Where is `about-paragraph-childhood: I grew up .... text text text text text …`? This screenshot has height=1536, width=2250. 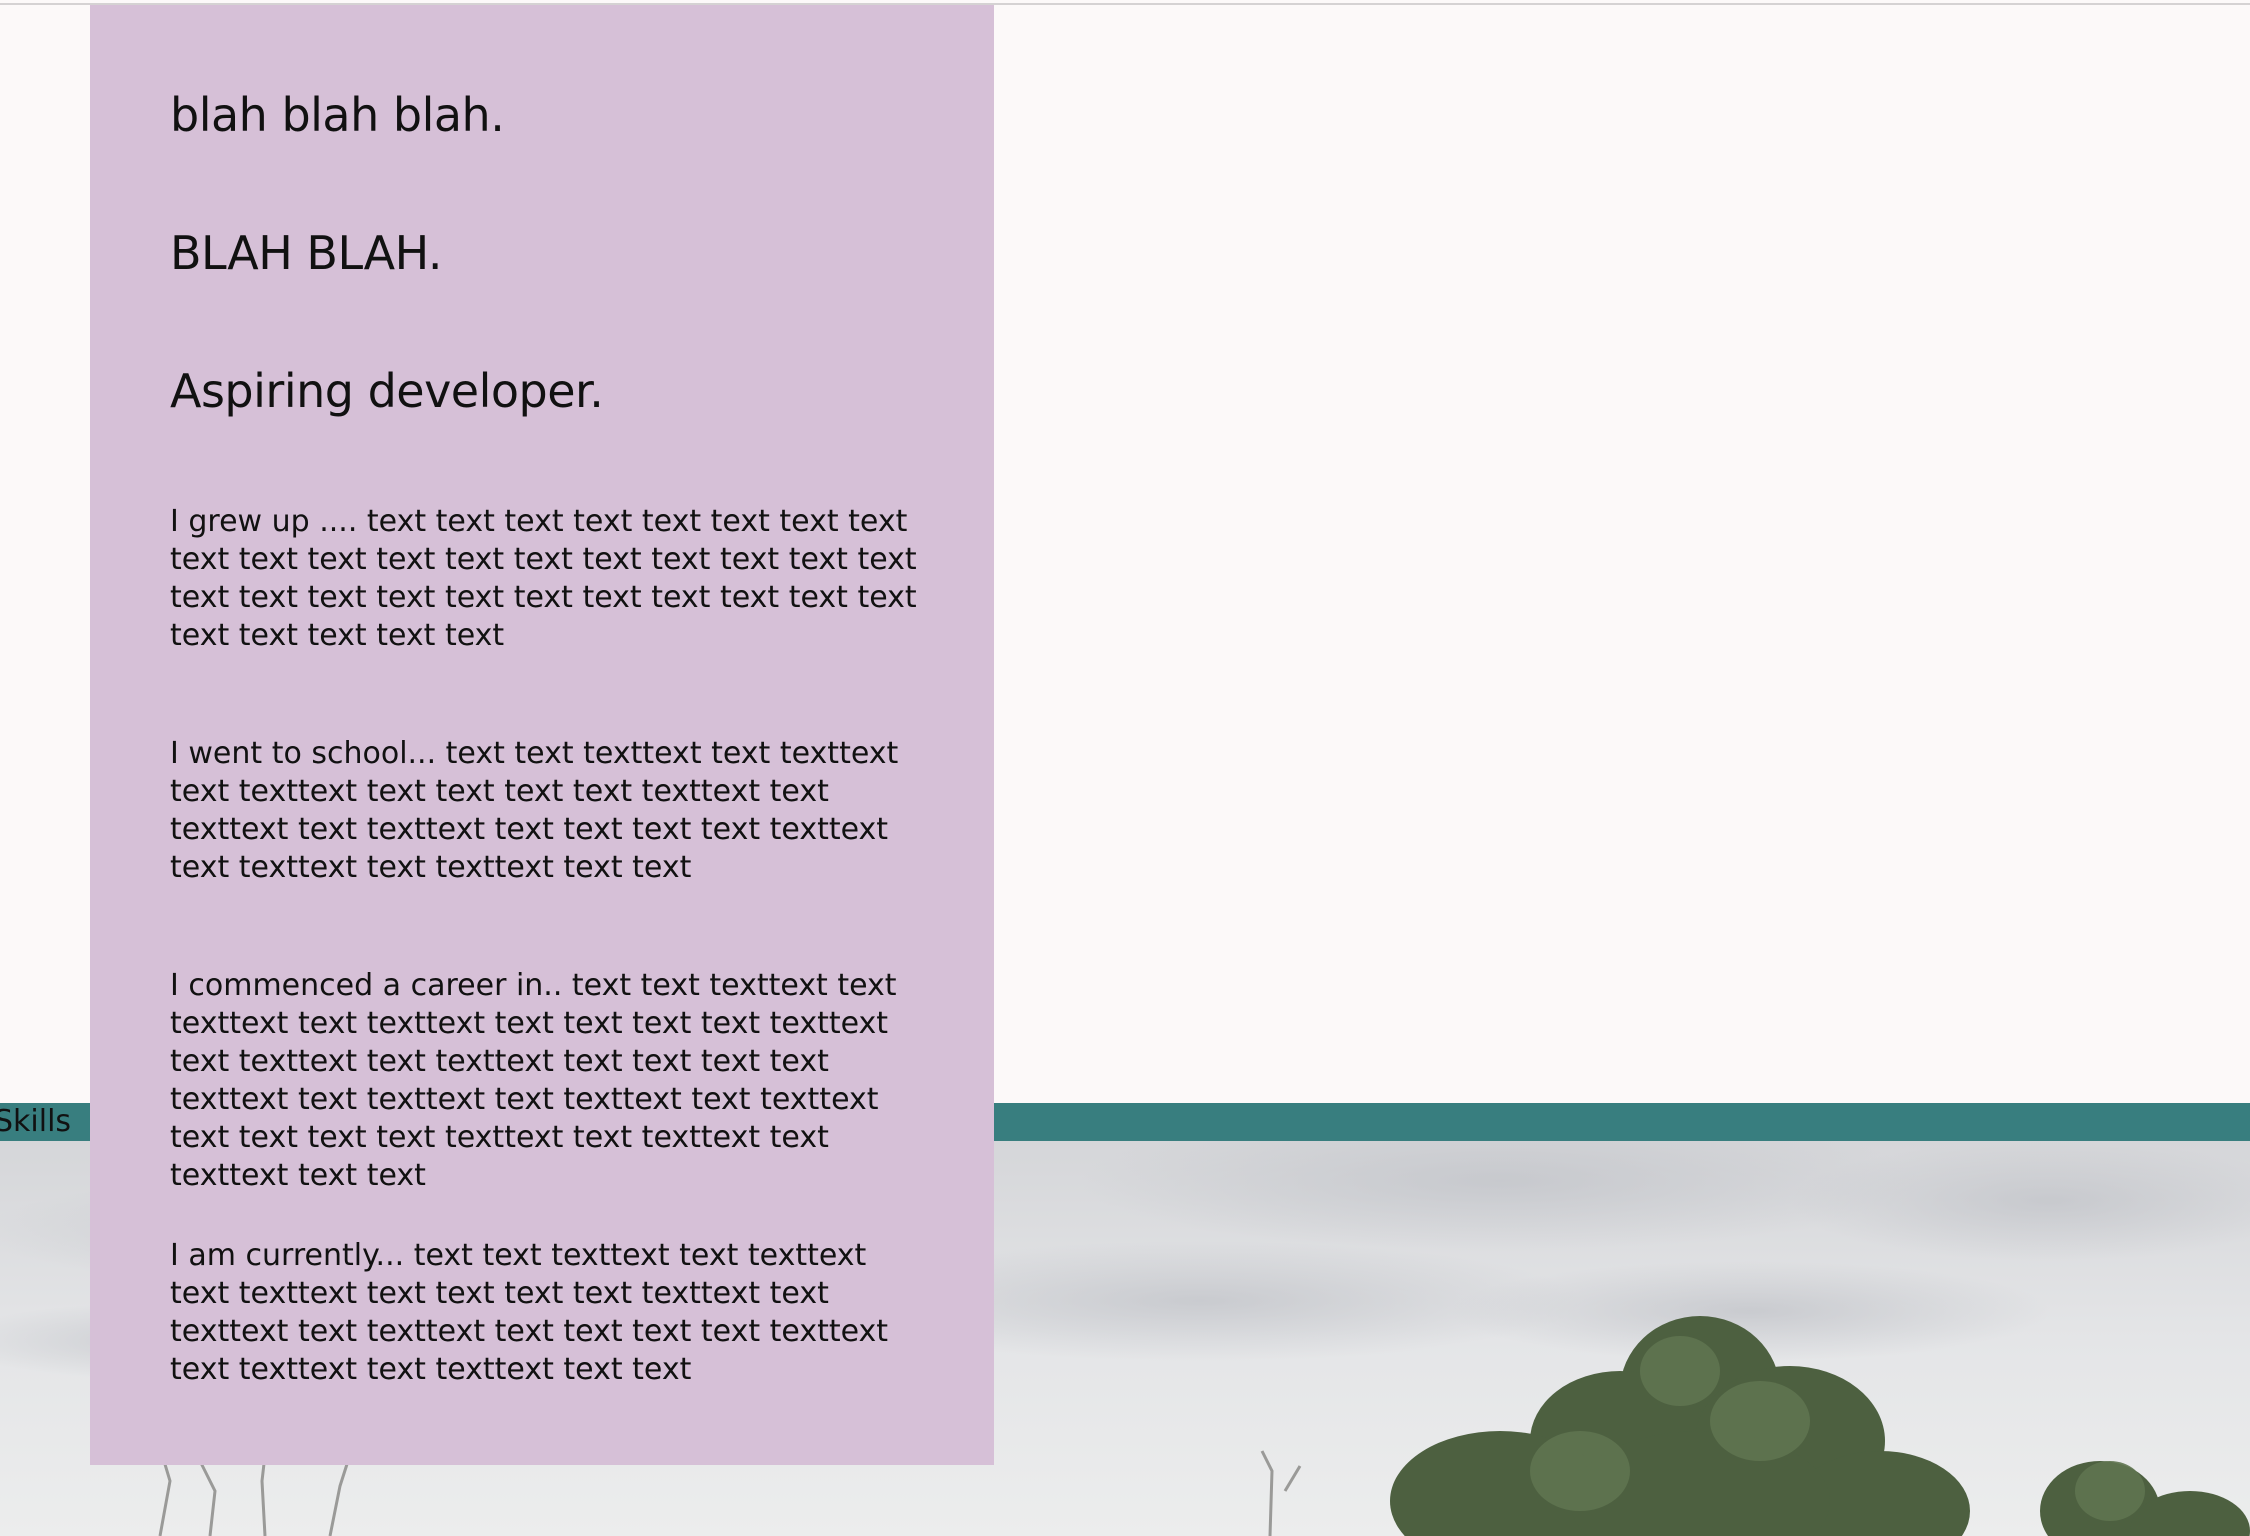 about-paragraph-childhood: I grew up .... text text text text text … is located at coordinates (543, 578).